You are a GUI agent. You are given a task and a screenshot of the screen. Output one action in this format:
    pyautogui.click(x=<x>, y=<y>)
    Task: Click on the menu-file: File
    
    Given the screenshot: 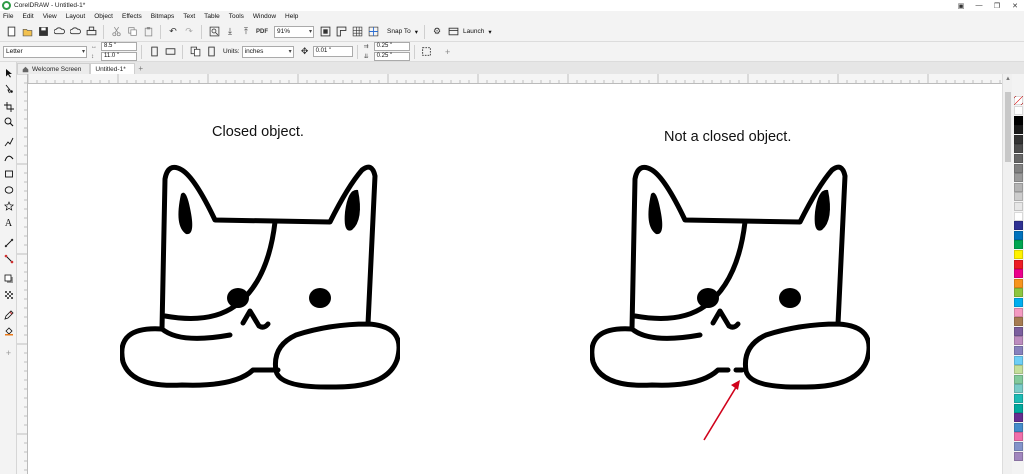 What is the action you would take?
    pyautogui.click(x=8, y=16)
    